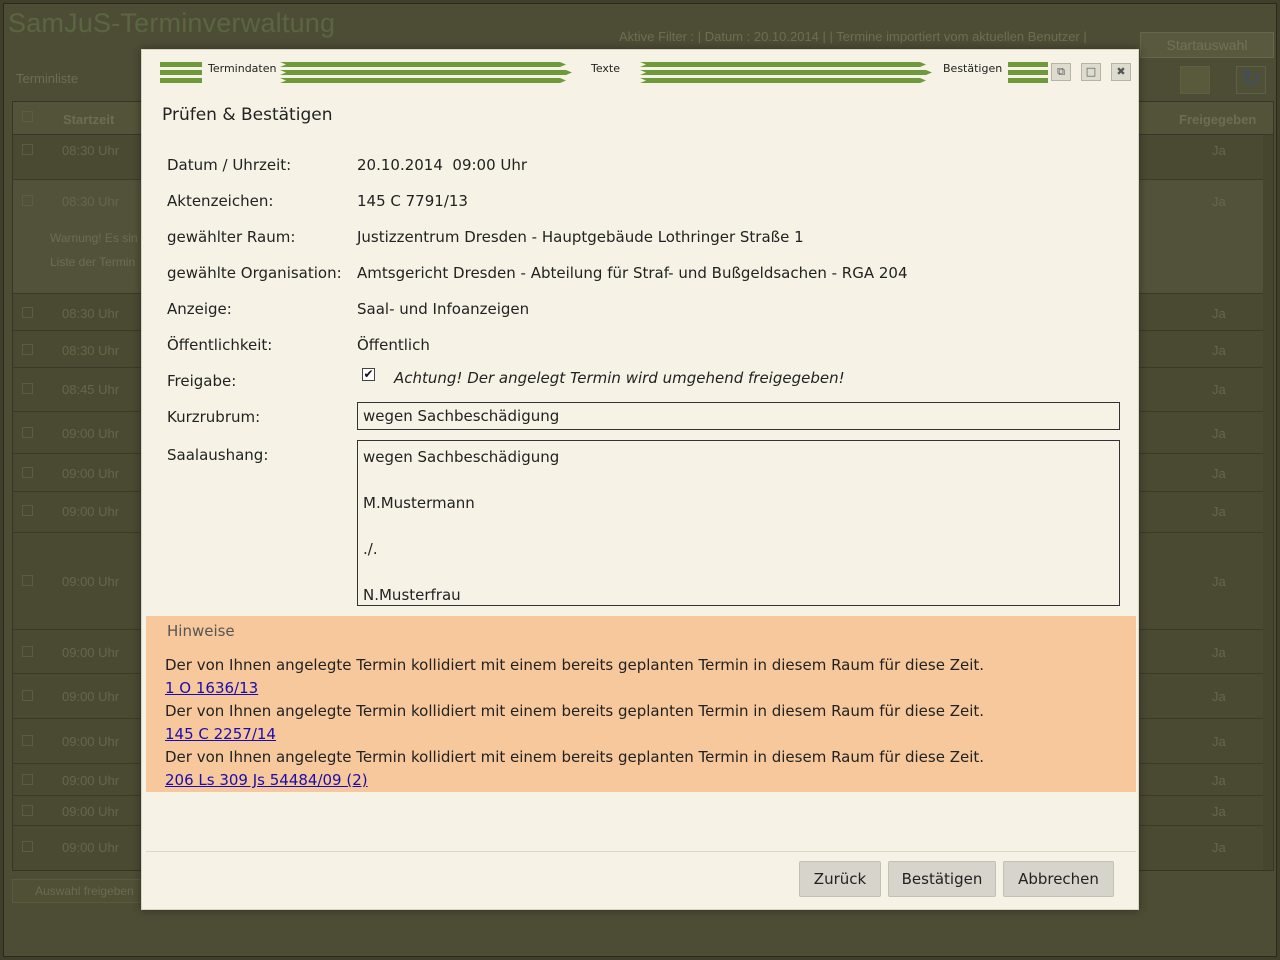 This screenshot has width=1280, height=960. What do you see at coordinates (738, 416) in the screenshot?
I see `kurzrubrum-field: wegen Sachbeschädigung` at bounding box center [738, 416].